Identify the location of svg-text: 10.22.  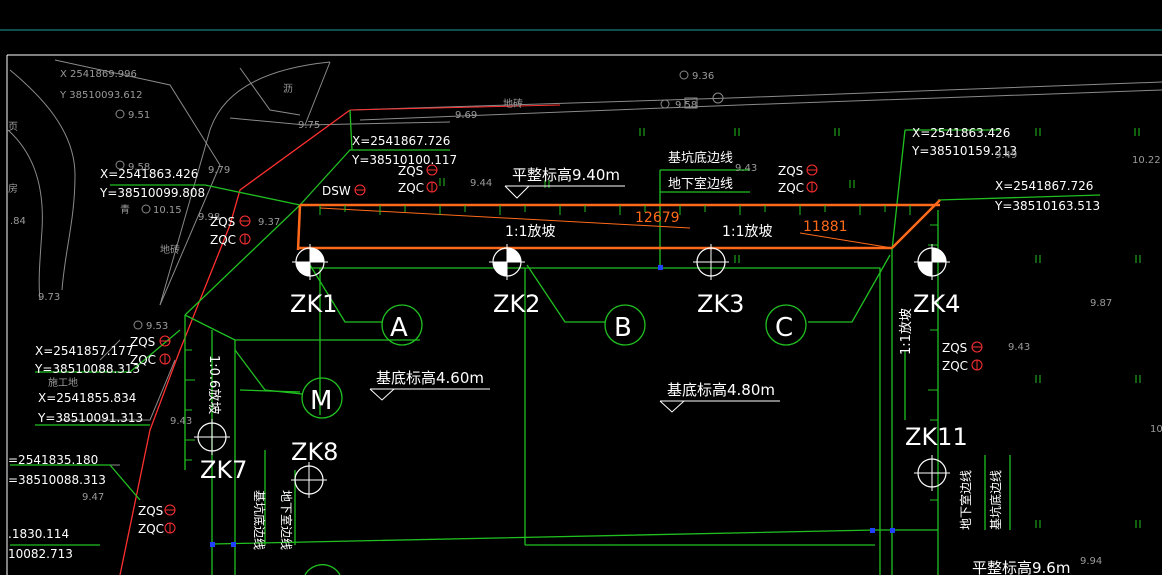
(1146, 160).